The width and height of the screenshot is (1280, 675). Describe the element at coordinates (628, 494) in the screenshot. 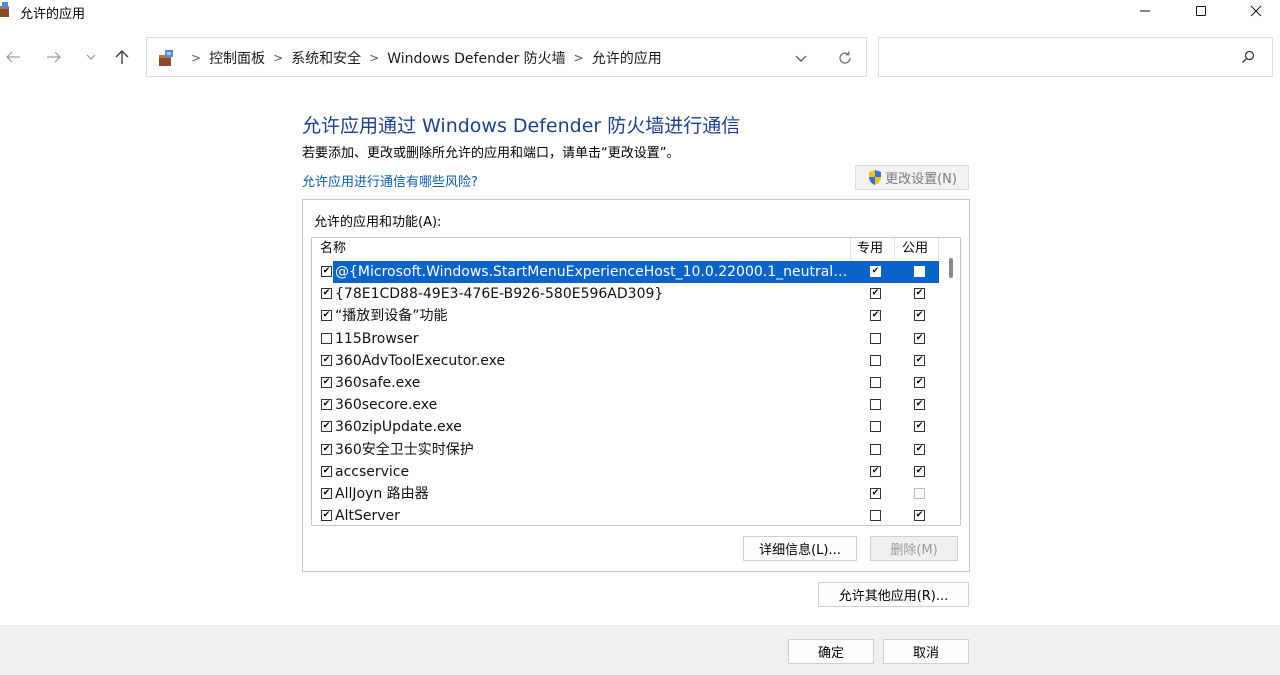

I see `list-item: ✔ AllJoyn 路由器 ✔` at that location.